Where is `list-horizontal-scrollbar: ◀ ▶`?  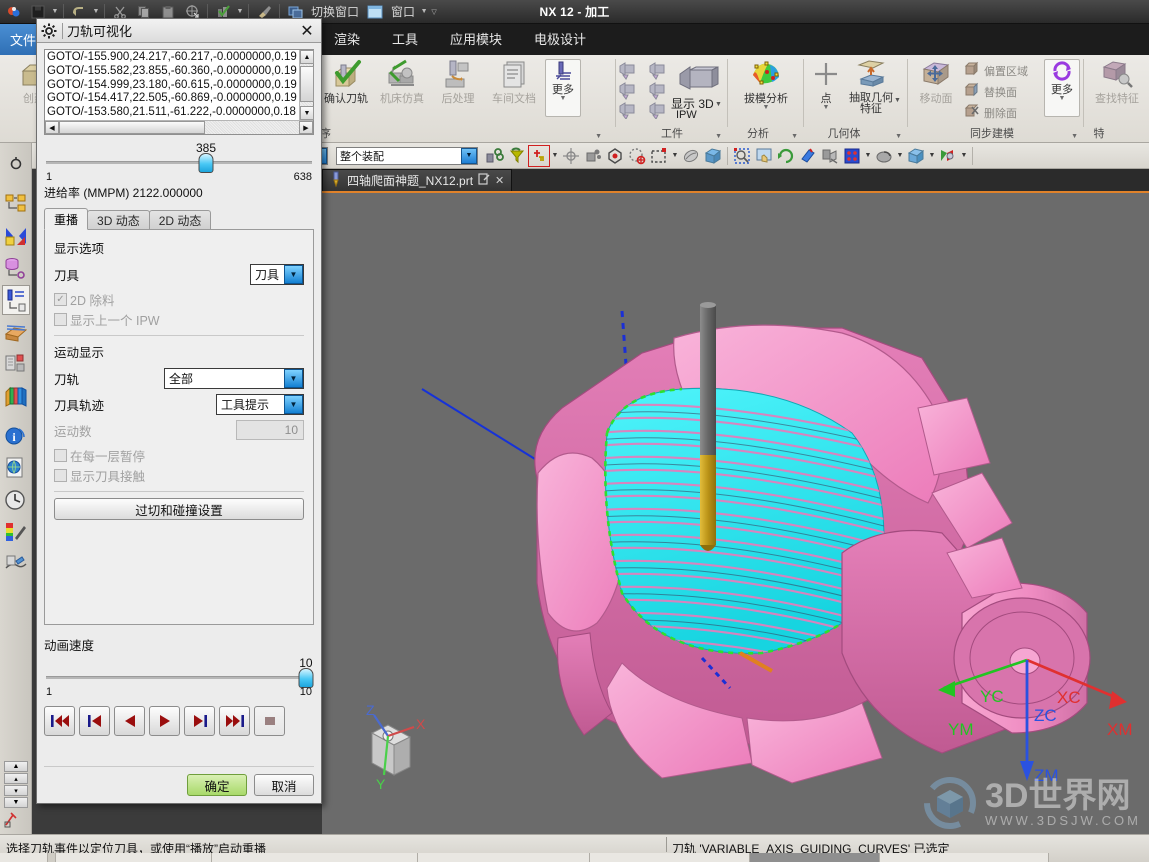
list-horizontal-scrollbar: ◀ ▶ is located at coordinates (179, 127).